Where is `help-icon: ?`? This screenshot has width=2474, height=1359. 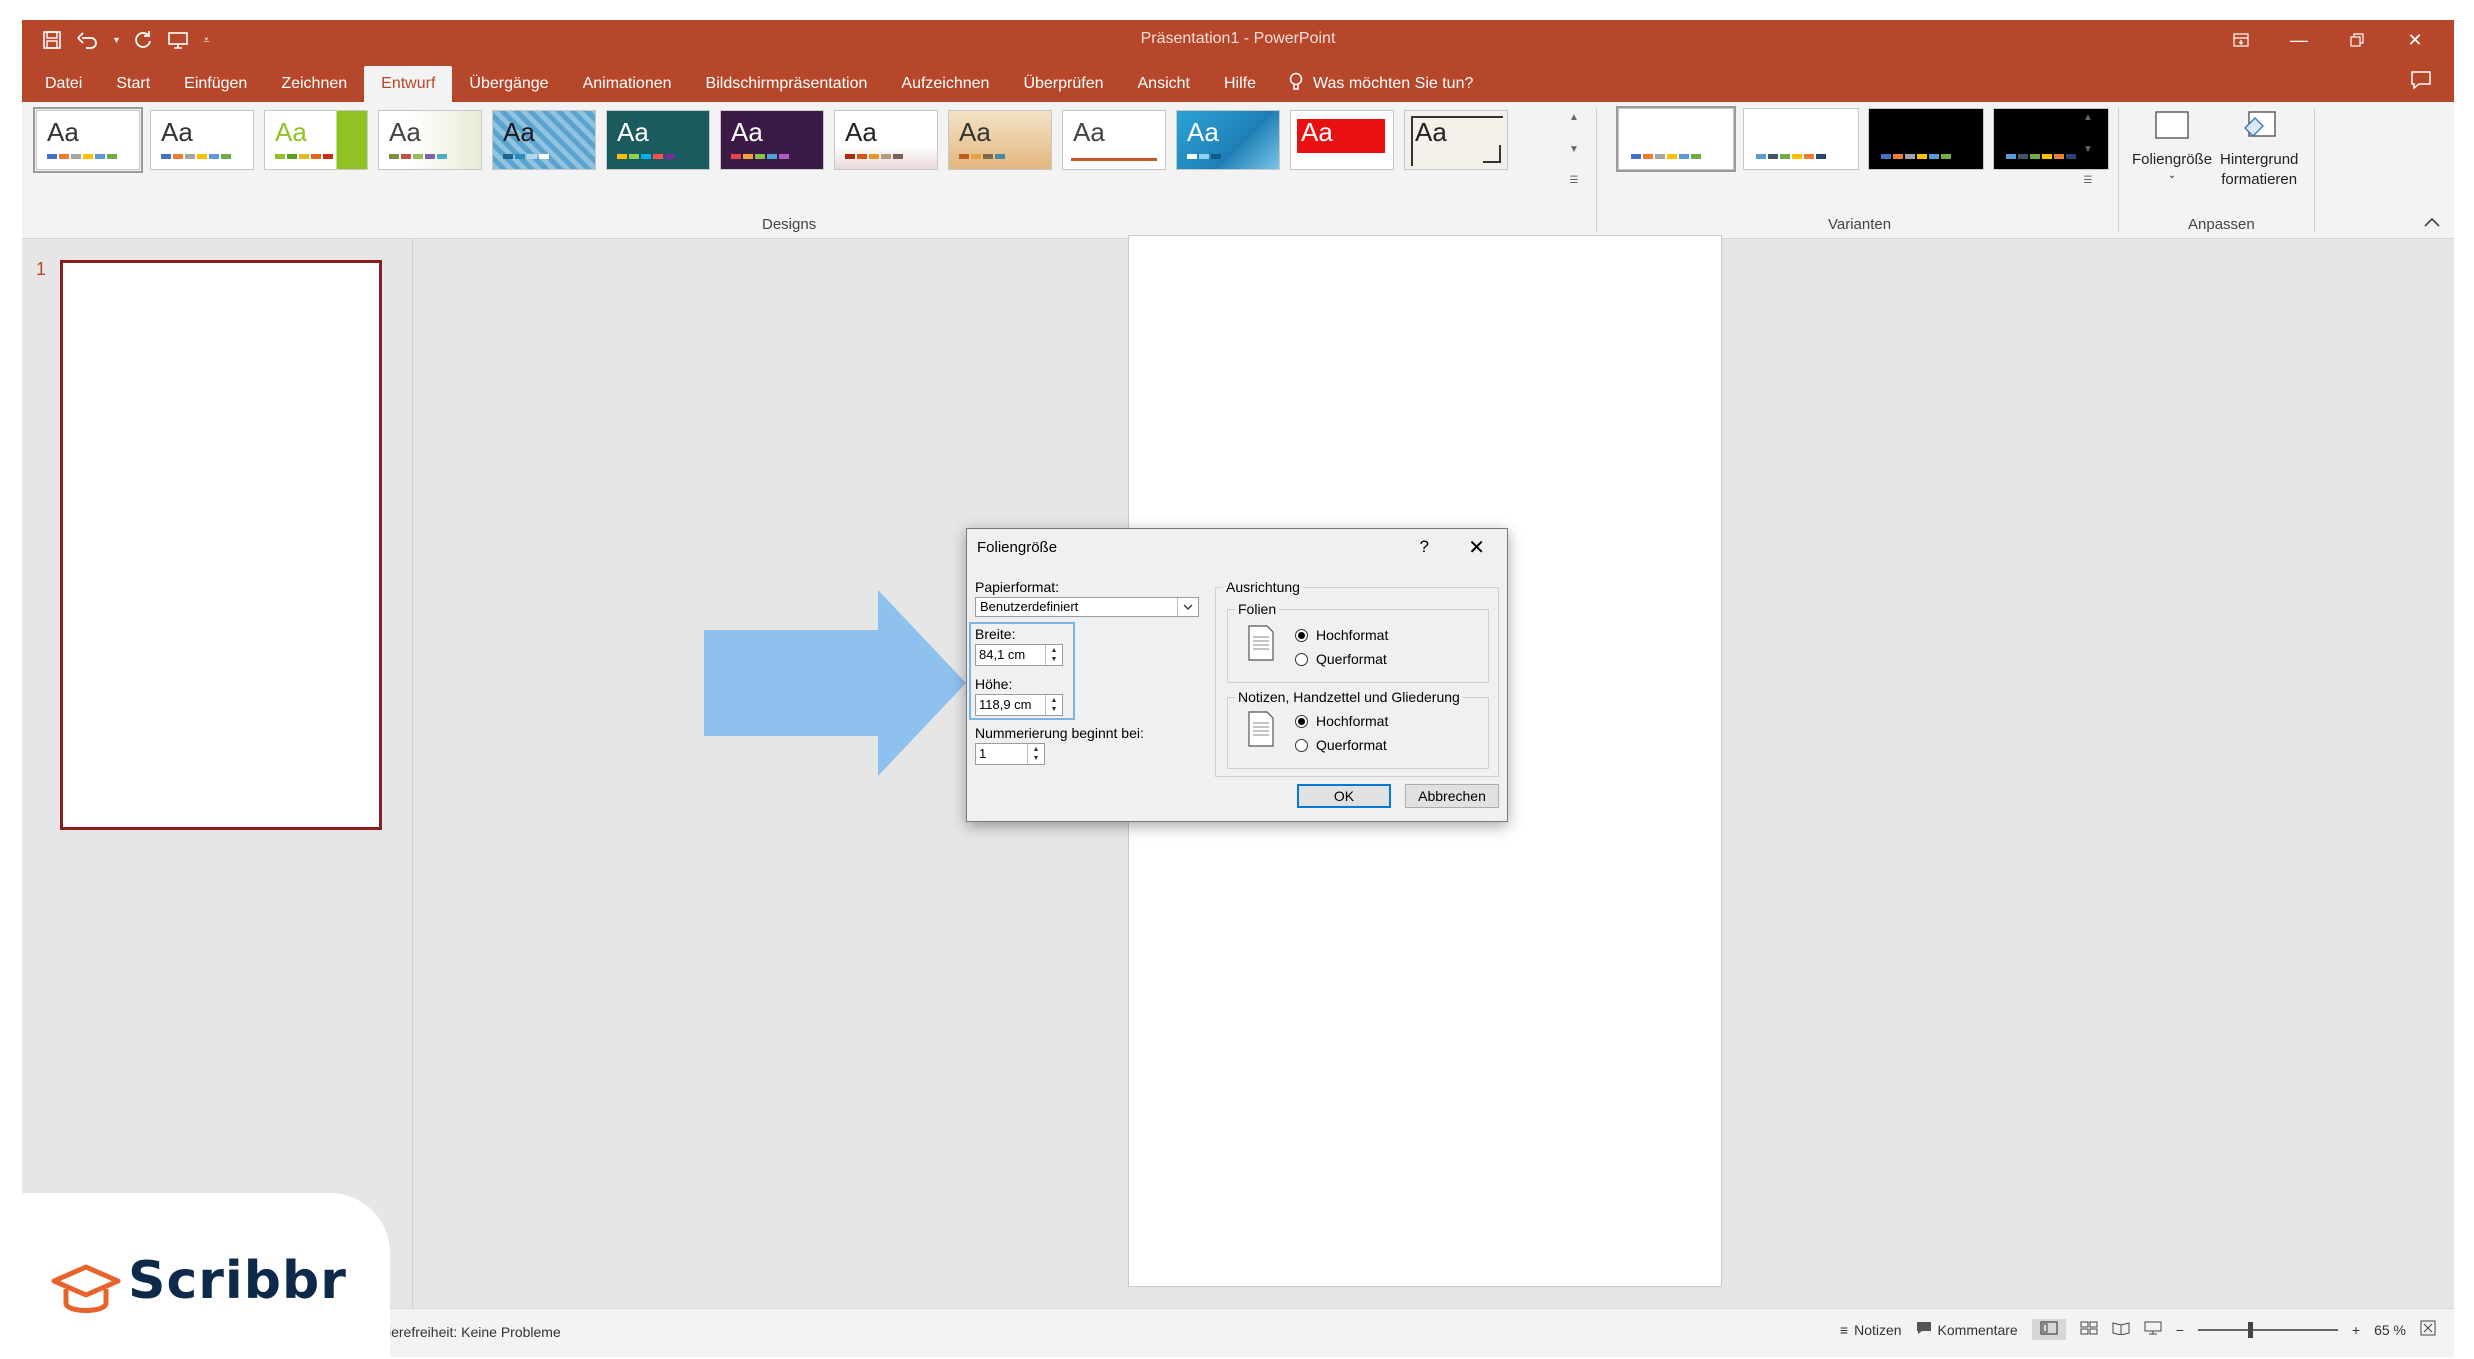
help-icon: ? is located at coordinates (1424, 547).